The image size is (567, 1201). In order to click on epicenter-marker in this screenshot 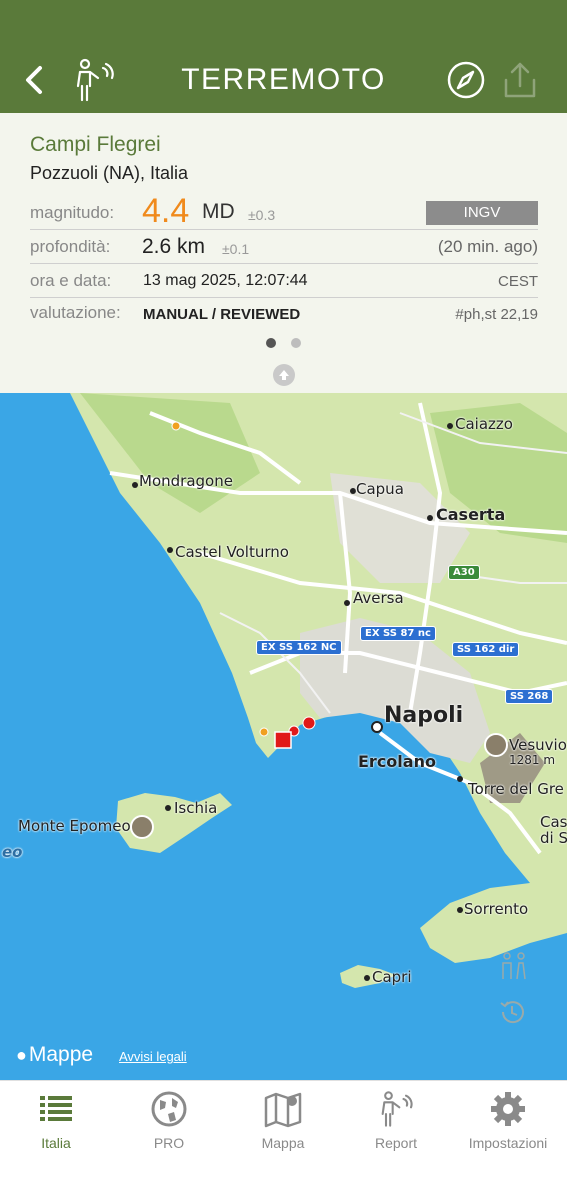, I will do `click(283, 740)`.